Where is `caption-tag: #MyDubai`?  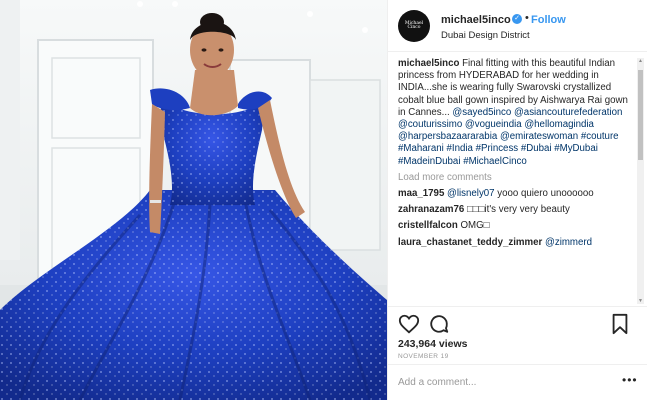 caption-tag: #MyDubai is located at coordinates (576, 148).